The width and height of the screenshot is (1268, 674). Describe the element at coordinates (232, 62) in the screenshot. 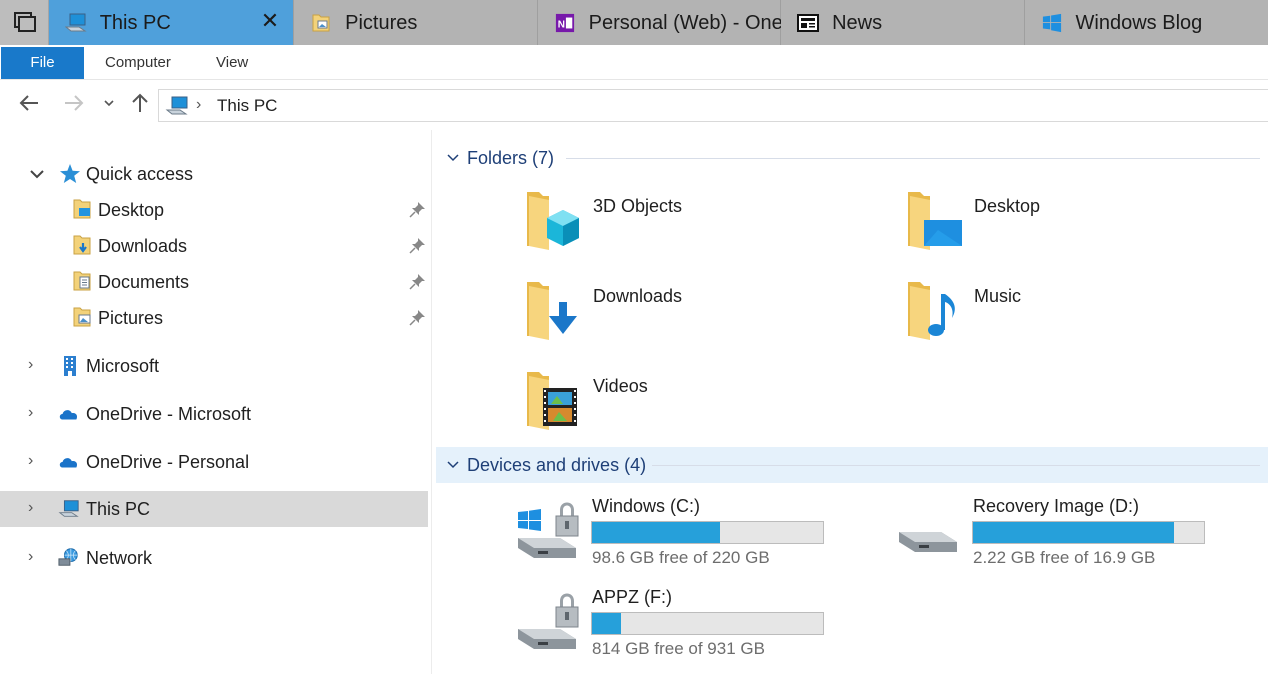

I see `ribbon-tab-view: View` at that location.